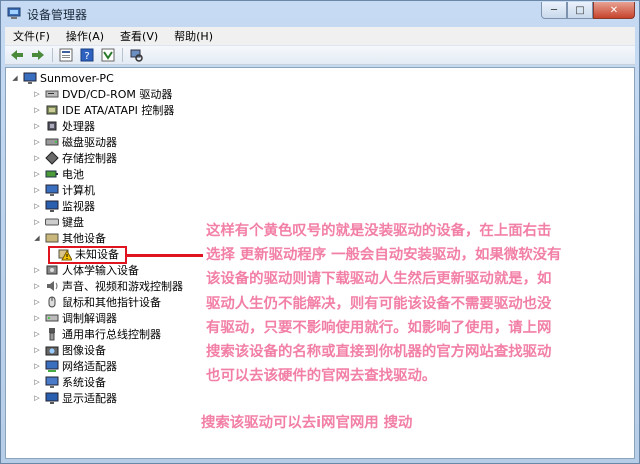 Image resolution: width=640 pixels, height=464 pixels. Describe the element at coordinates (111, 302) in the screenshot. I see `tree-item-label: 鼠标和其他指针设备` at that location.